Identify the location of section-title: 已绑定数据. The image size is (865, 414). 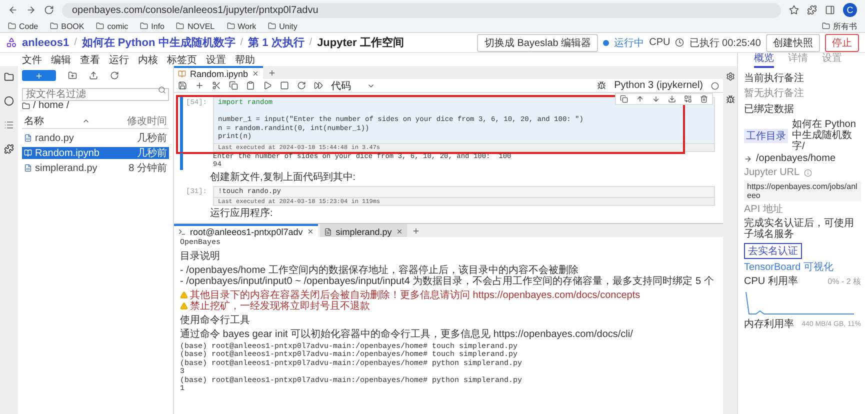
(769, 109).